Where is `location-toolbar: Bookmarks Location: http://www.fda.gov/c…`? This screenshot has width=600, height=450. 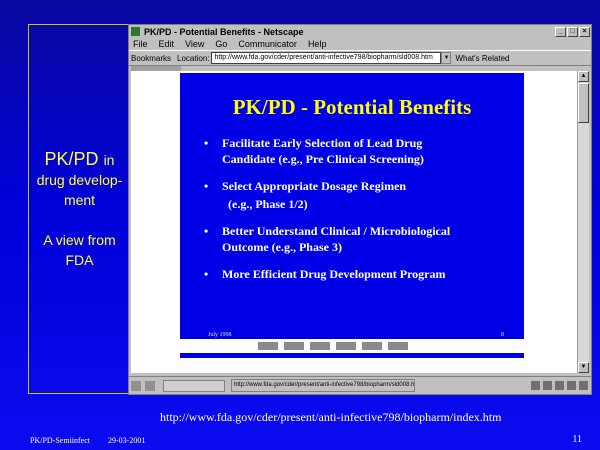 location-toolbar: Bookmarks Location: http://www.fda.gov/c… is located at coordinates (360, 58).